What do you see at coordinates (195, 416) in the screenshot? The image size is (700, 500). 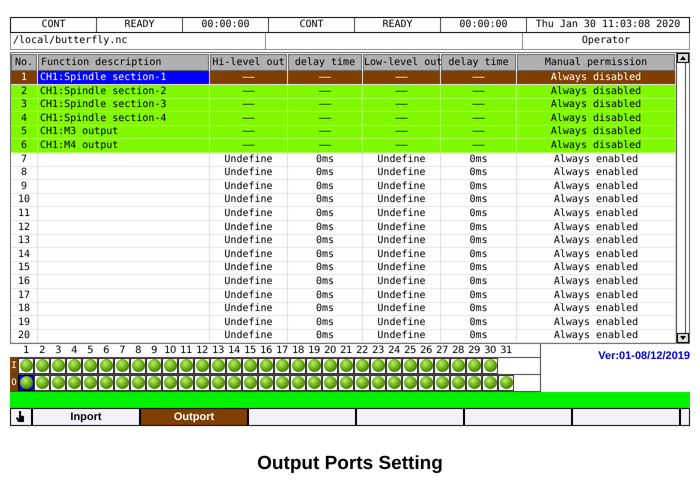 I see `tab: Outport` at bounding box center [195, 416].